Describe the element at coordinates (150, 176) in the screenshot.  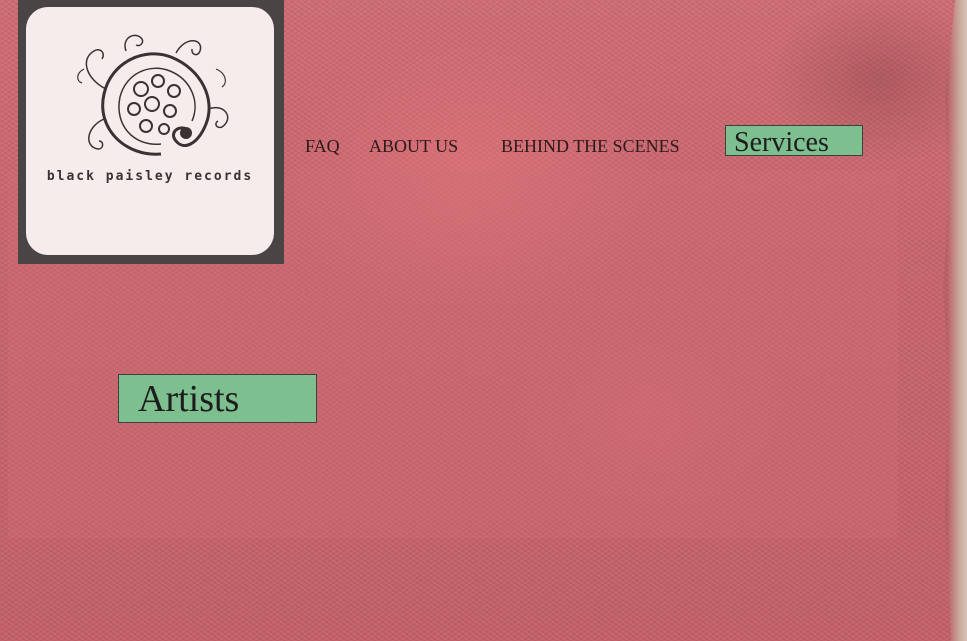
I see `logo-wordmark: black paisley records` at that location.